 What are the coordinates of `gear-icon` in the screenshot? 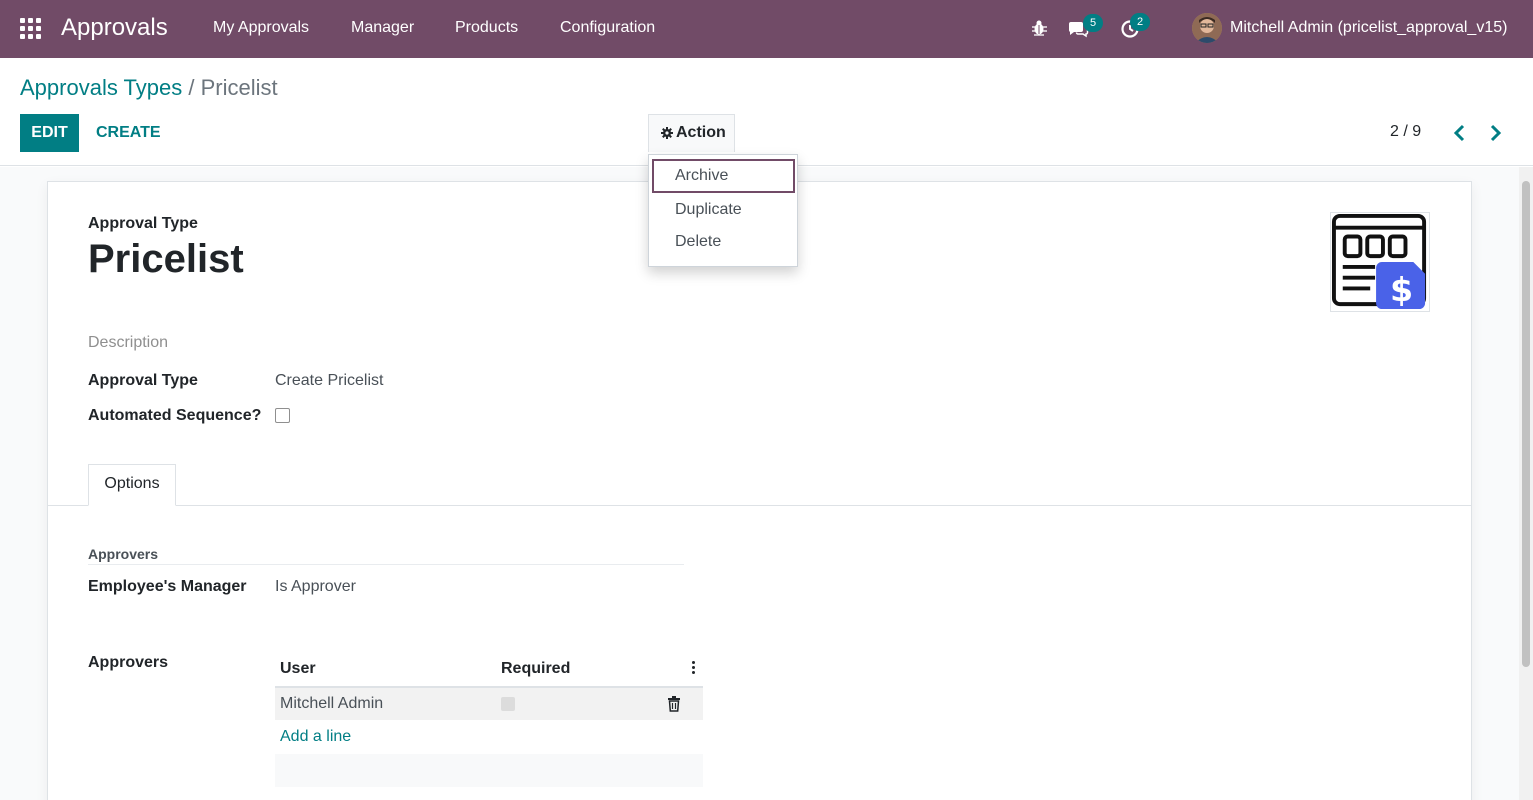 It's located at (667, 133).